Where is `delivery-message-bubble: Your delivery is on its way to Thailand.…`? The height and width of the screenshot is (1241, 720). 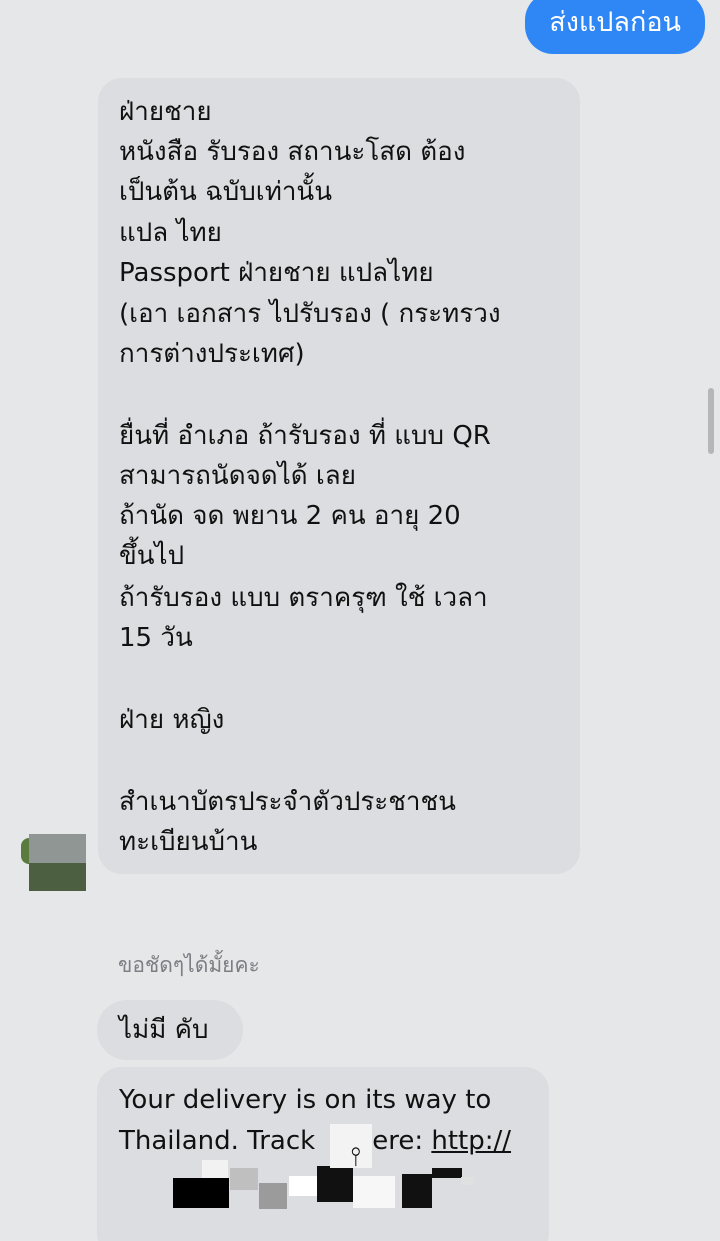 delivery-message-bubble: Your delivery is on its way to Thailand.… is located at coordinates (323, 1154).